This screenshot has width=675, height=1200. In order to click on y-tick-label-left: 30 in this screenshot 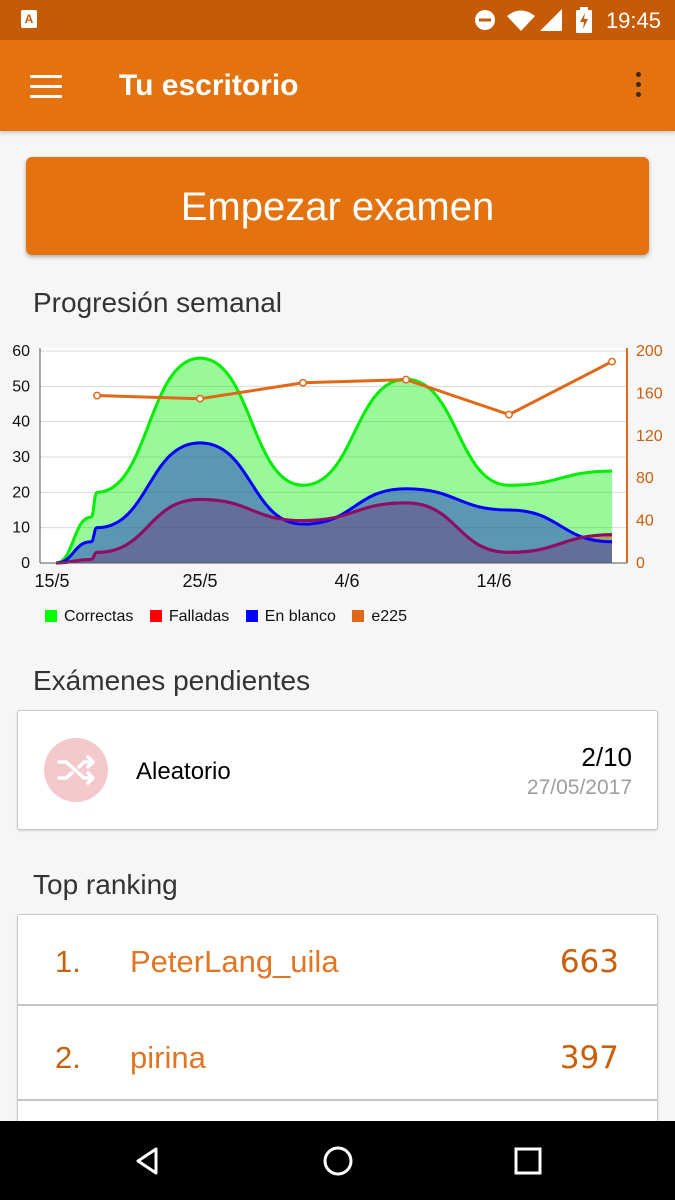, I will do `click(21, 457)`.